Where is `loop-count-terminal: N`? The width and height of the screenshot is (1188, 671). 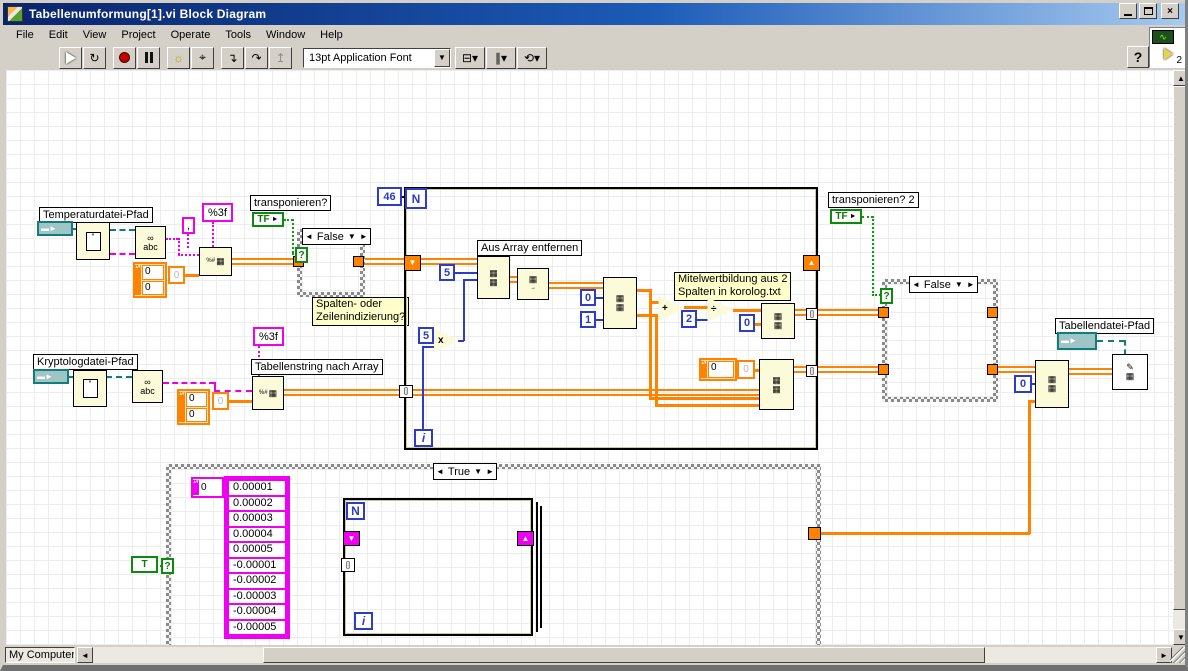 loop-count-terminal: N is located at coordinates (416, 198).